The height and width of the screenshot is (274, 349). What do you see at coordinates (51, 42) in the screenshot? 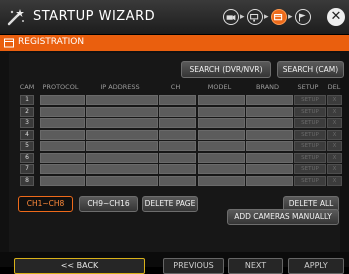
I see `section-title: REGISTRATION` at bounding box center [51, 42].